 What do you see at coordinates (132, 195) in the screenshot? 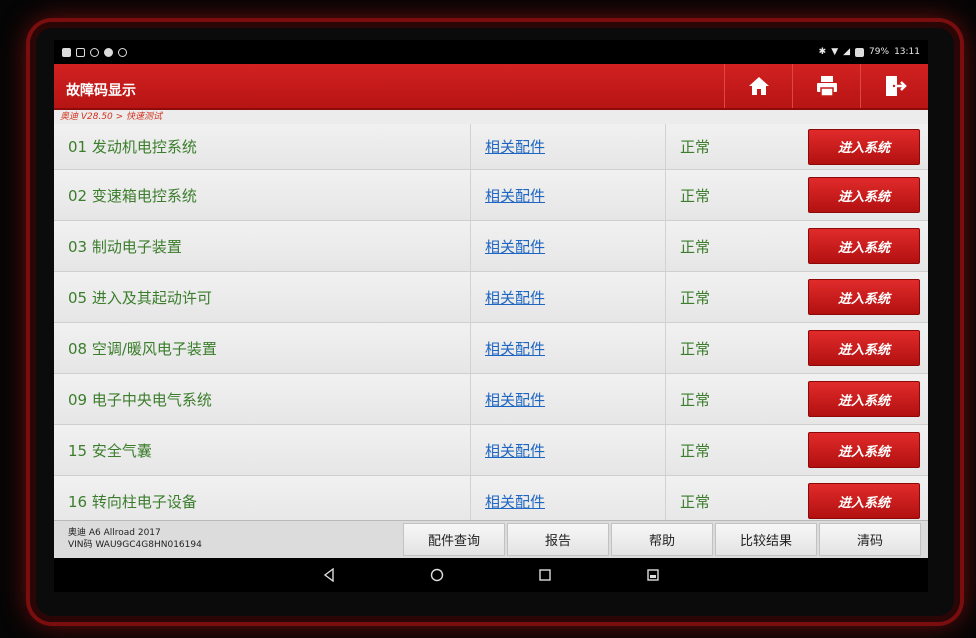
I see `system-name: 02 变速箱电控系统` at bounding box center [132, 195].